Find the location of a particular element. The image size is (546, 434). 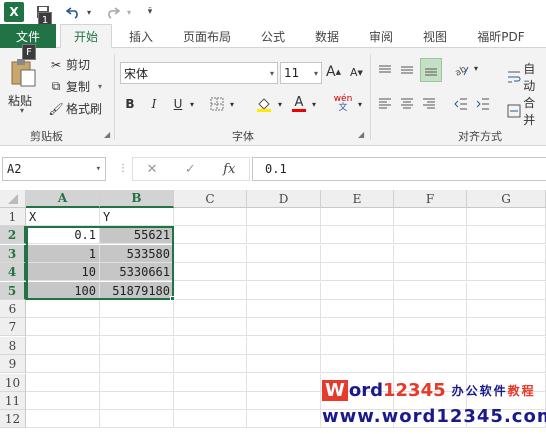

row-header-1: 1 is located at coordinates (13, 217).